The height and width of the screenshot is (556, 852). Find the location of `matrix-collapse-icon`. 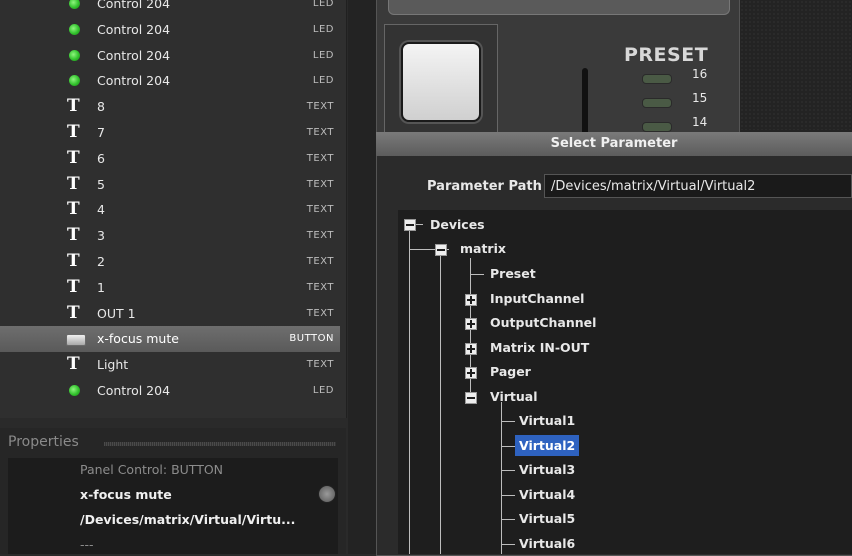

matrix-collapse-icon is located at coordinates (441, 250).